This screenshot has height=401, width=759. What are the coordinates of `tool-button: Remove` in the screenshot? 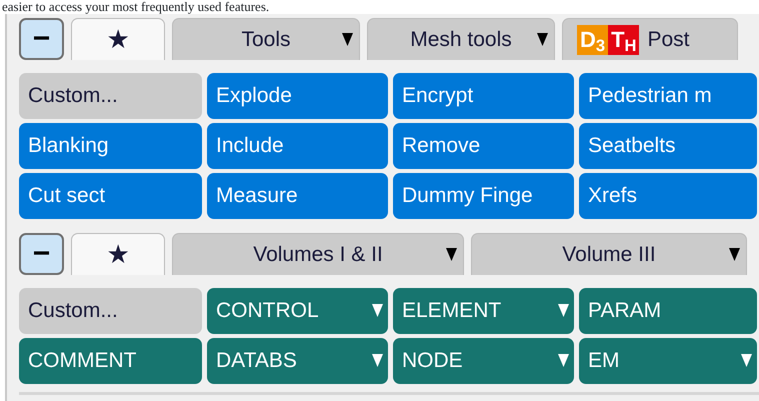 It's located at (483, 146).